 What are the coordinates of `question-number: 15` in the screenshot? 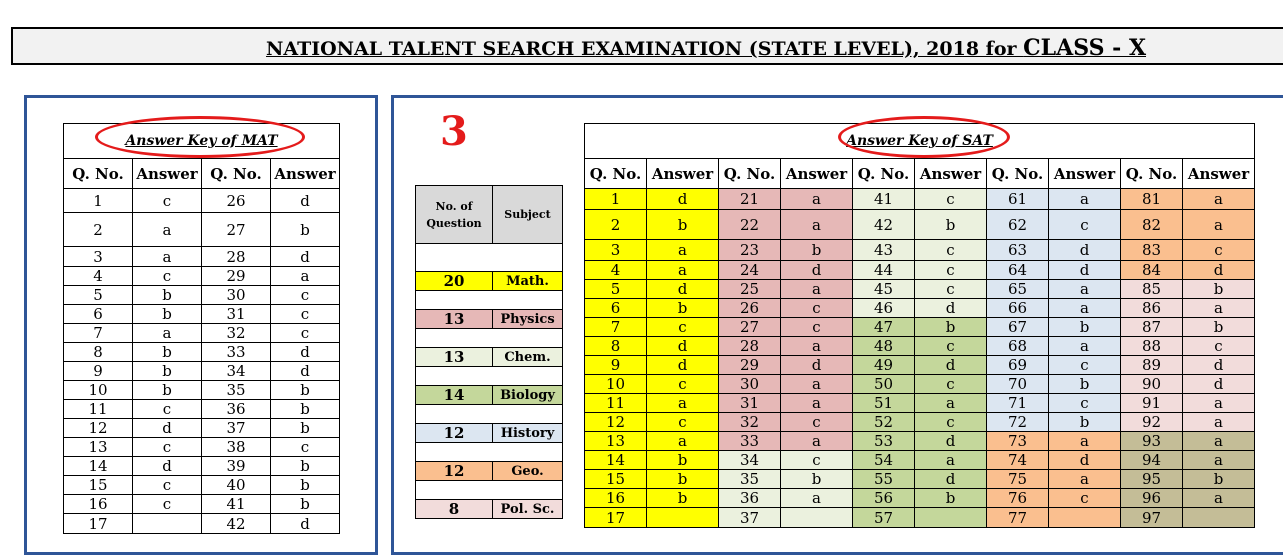 It's located at (98, 485).